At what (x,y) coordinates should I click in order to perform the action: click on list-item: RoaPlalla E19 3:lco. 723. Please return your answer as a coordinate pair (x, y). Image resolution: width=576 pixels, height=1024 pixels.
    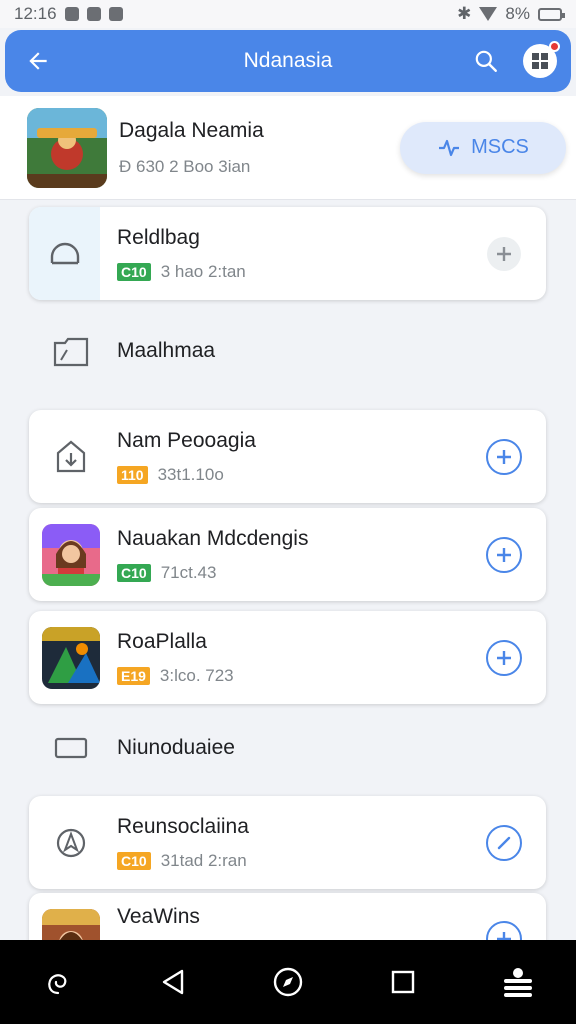
    Looking at the image, I should click on (287, 657).